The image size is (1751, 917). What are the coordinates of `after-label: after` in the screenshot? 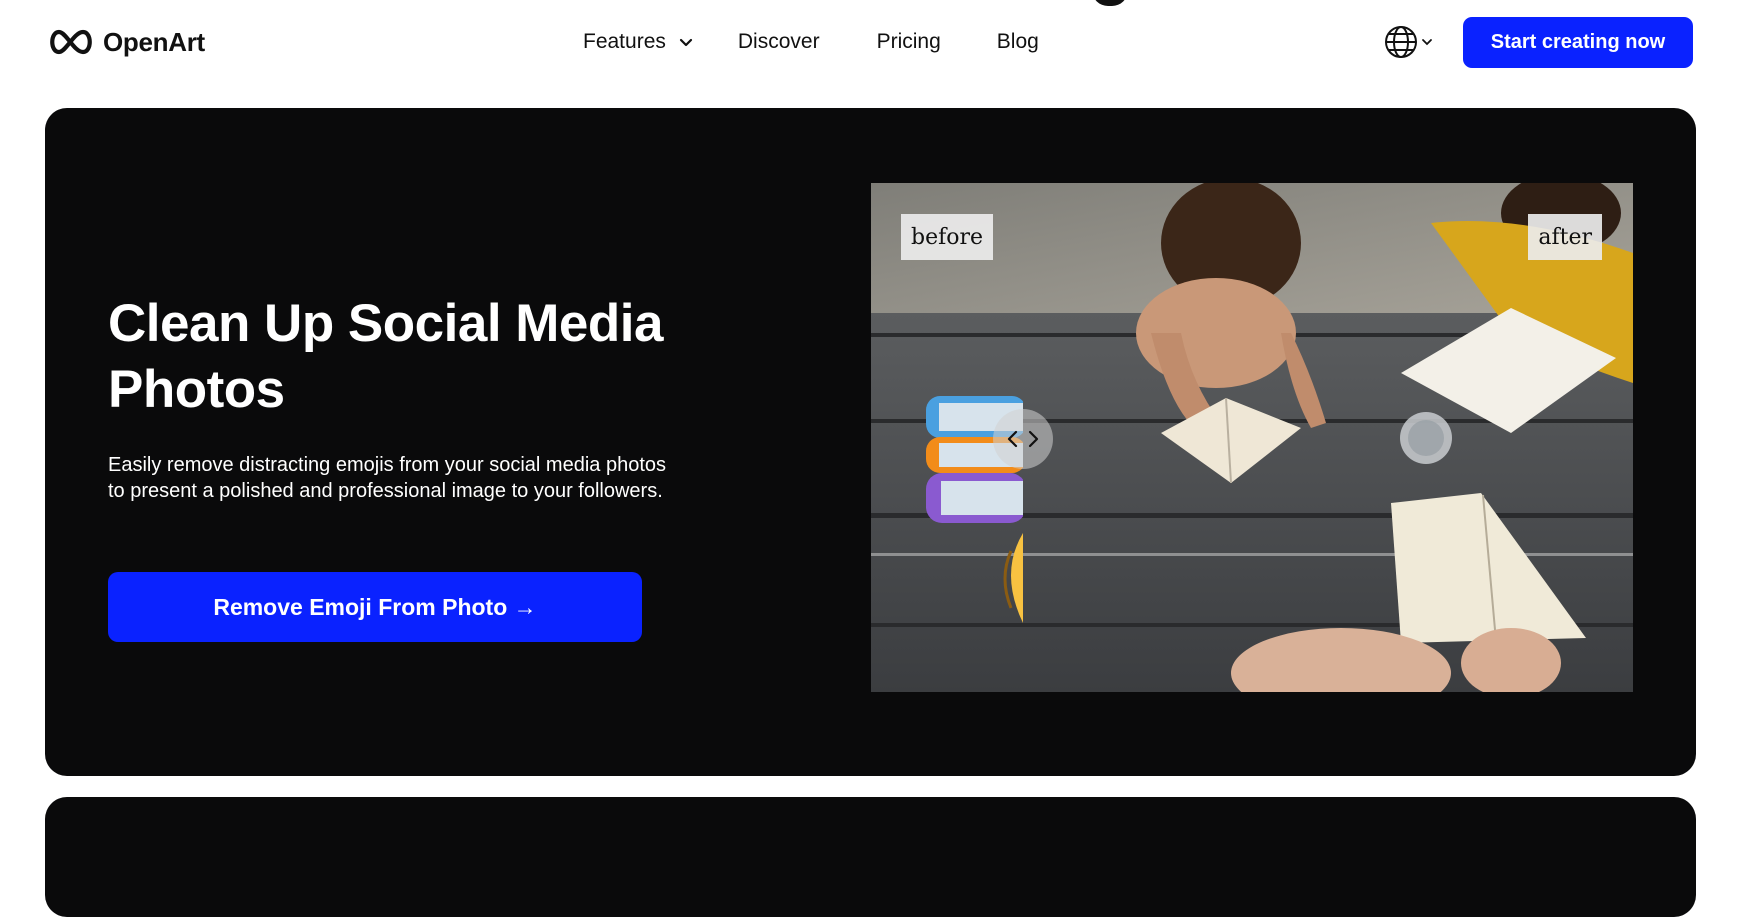 It's located at (1565, 237).